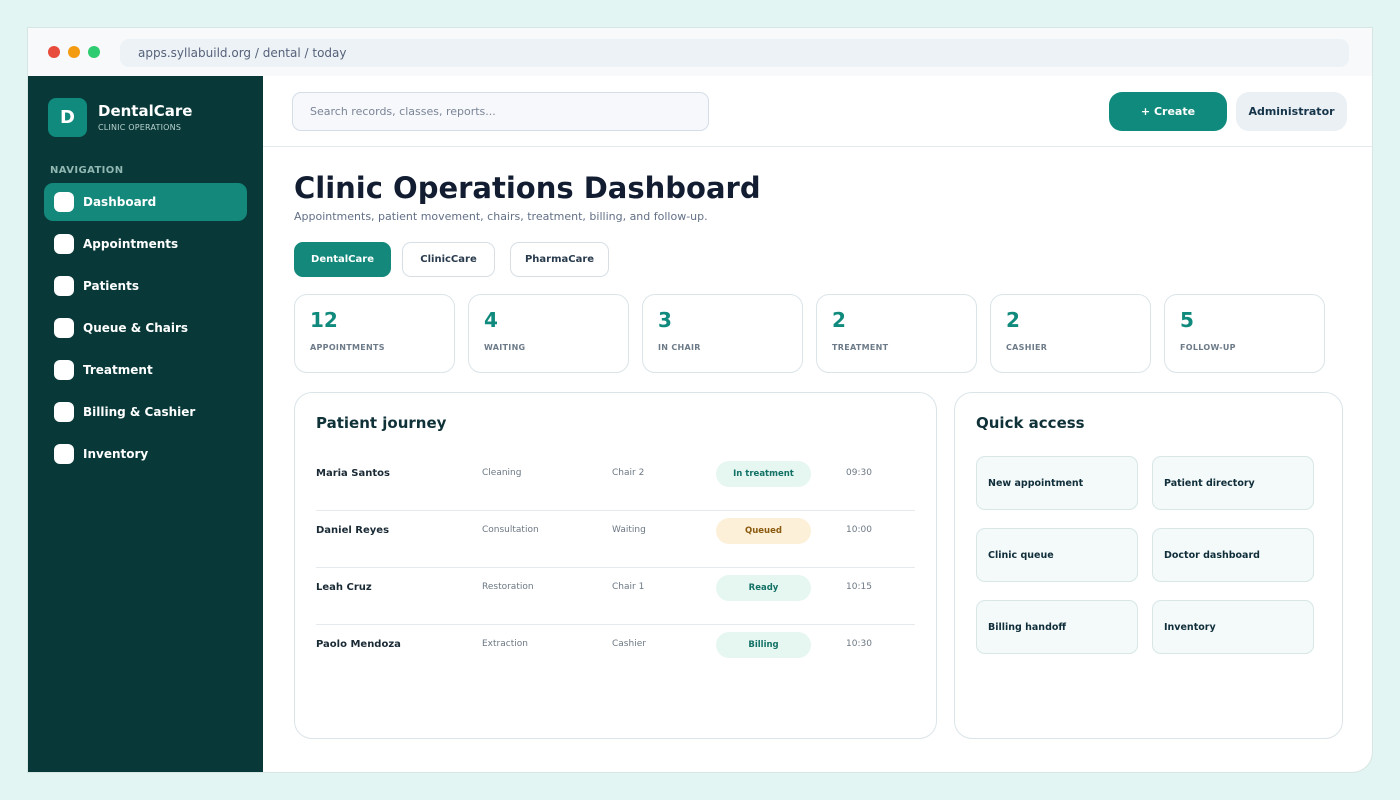 Image resolution: width=1400 pixels, height=800 pixels. I want to click on status-badge: Billing, so click(763, 645).